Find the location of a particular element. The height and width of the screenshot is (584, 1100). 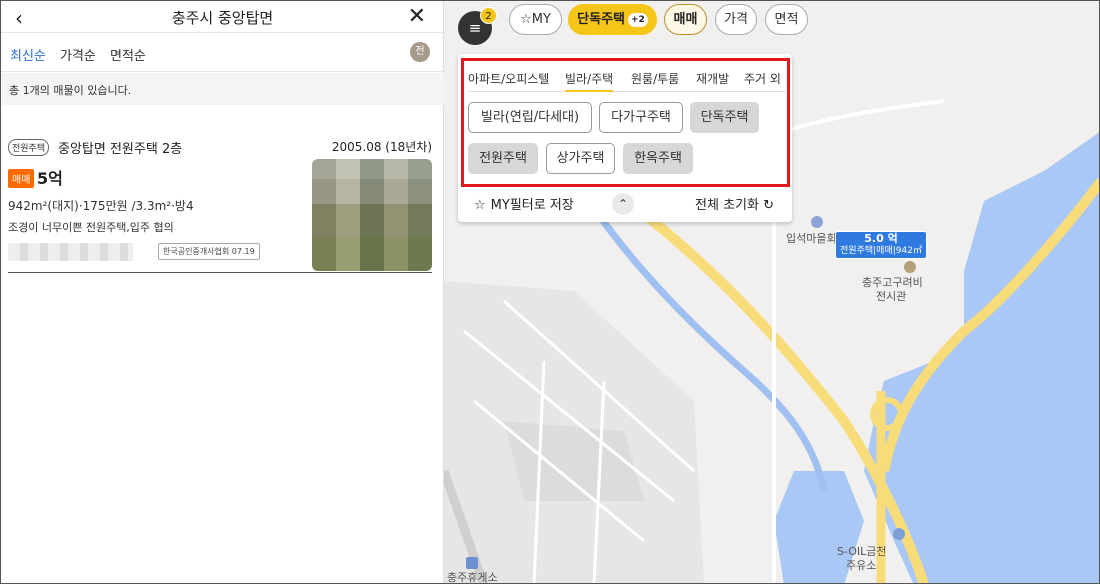

chip-hanok: 한옥주택 is located at coordinates (658, 158).